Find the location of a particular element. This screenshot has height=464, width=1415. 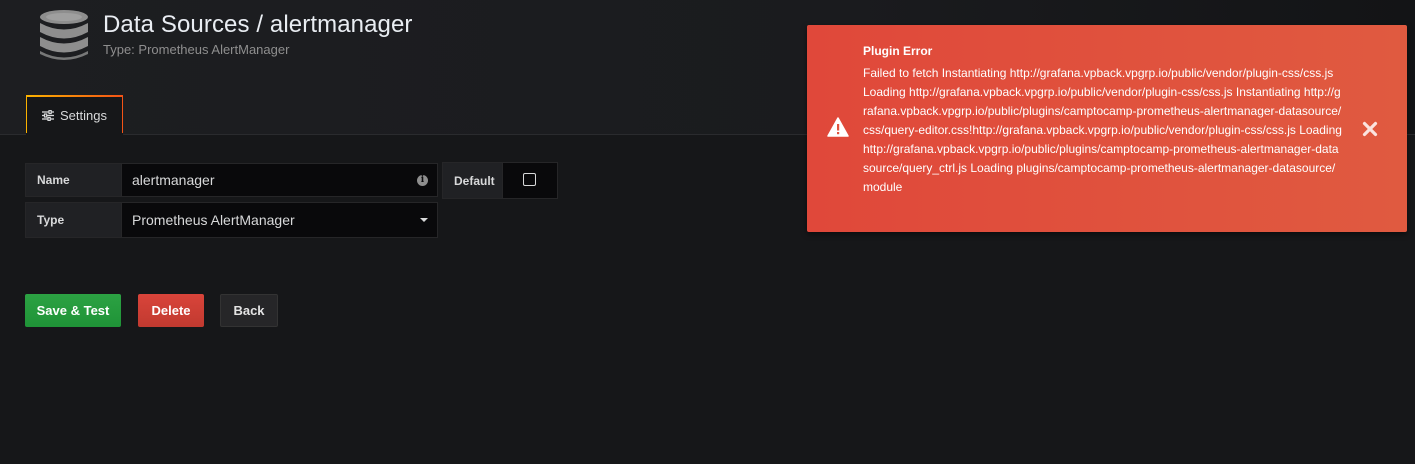

page-title: Data Sources / alertmanager is located at coordinates (258, 24).